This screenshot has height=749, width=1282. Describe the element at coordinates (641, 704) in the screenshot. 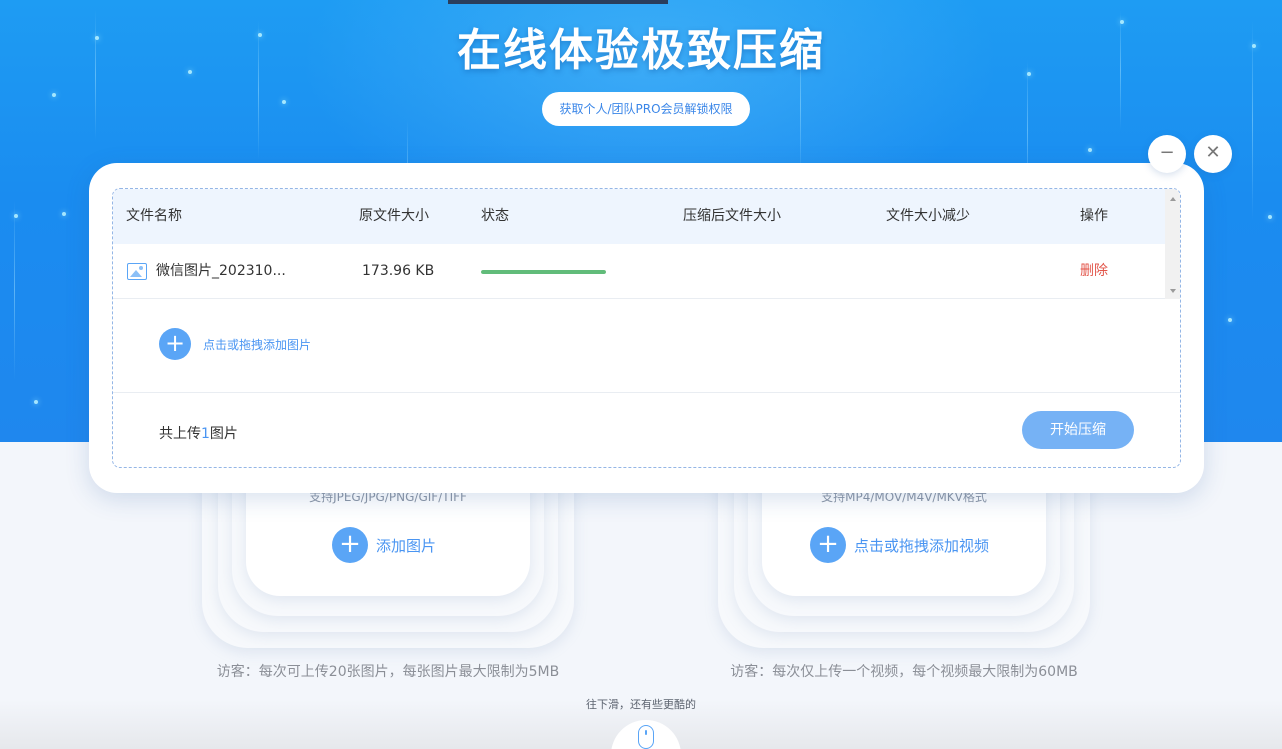

I see `scroll-hint: 往下滑，还有些更酷的` at that location.